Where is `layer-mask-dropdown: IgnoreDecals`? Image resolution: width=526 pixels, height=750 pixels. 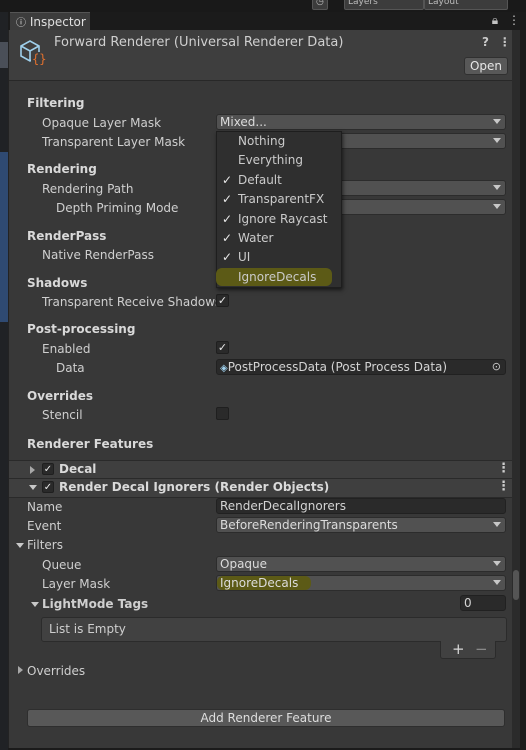 layer-mask-dropdown: IgnoreDecals is located at coordinates (361, 583).